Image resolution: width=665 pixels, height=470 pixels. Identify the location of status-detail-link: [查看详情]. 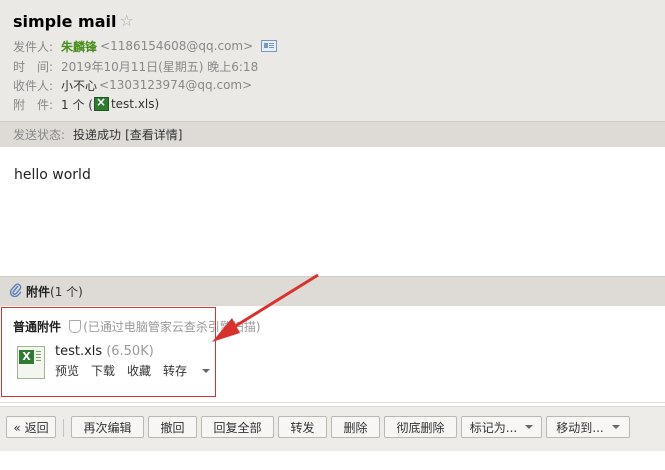
(153, 134).